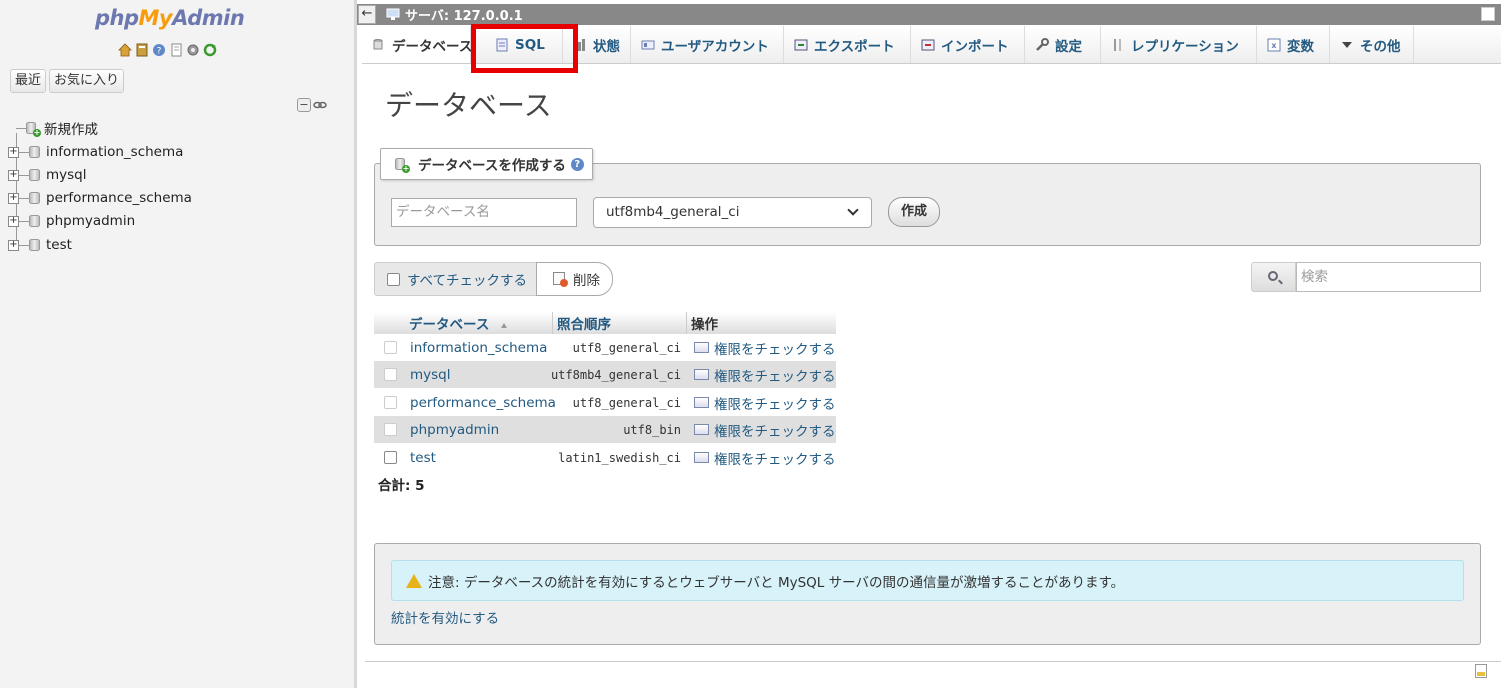 The width and height of the screenshot is (1501, 688). I want to click on back-arrow-icon: ←, so click(367, 14).